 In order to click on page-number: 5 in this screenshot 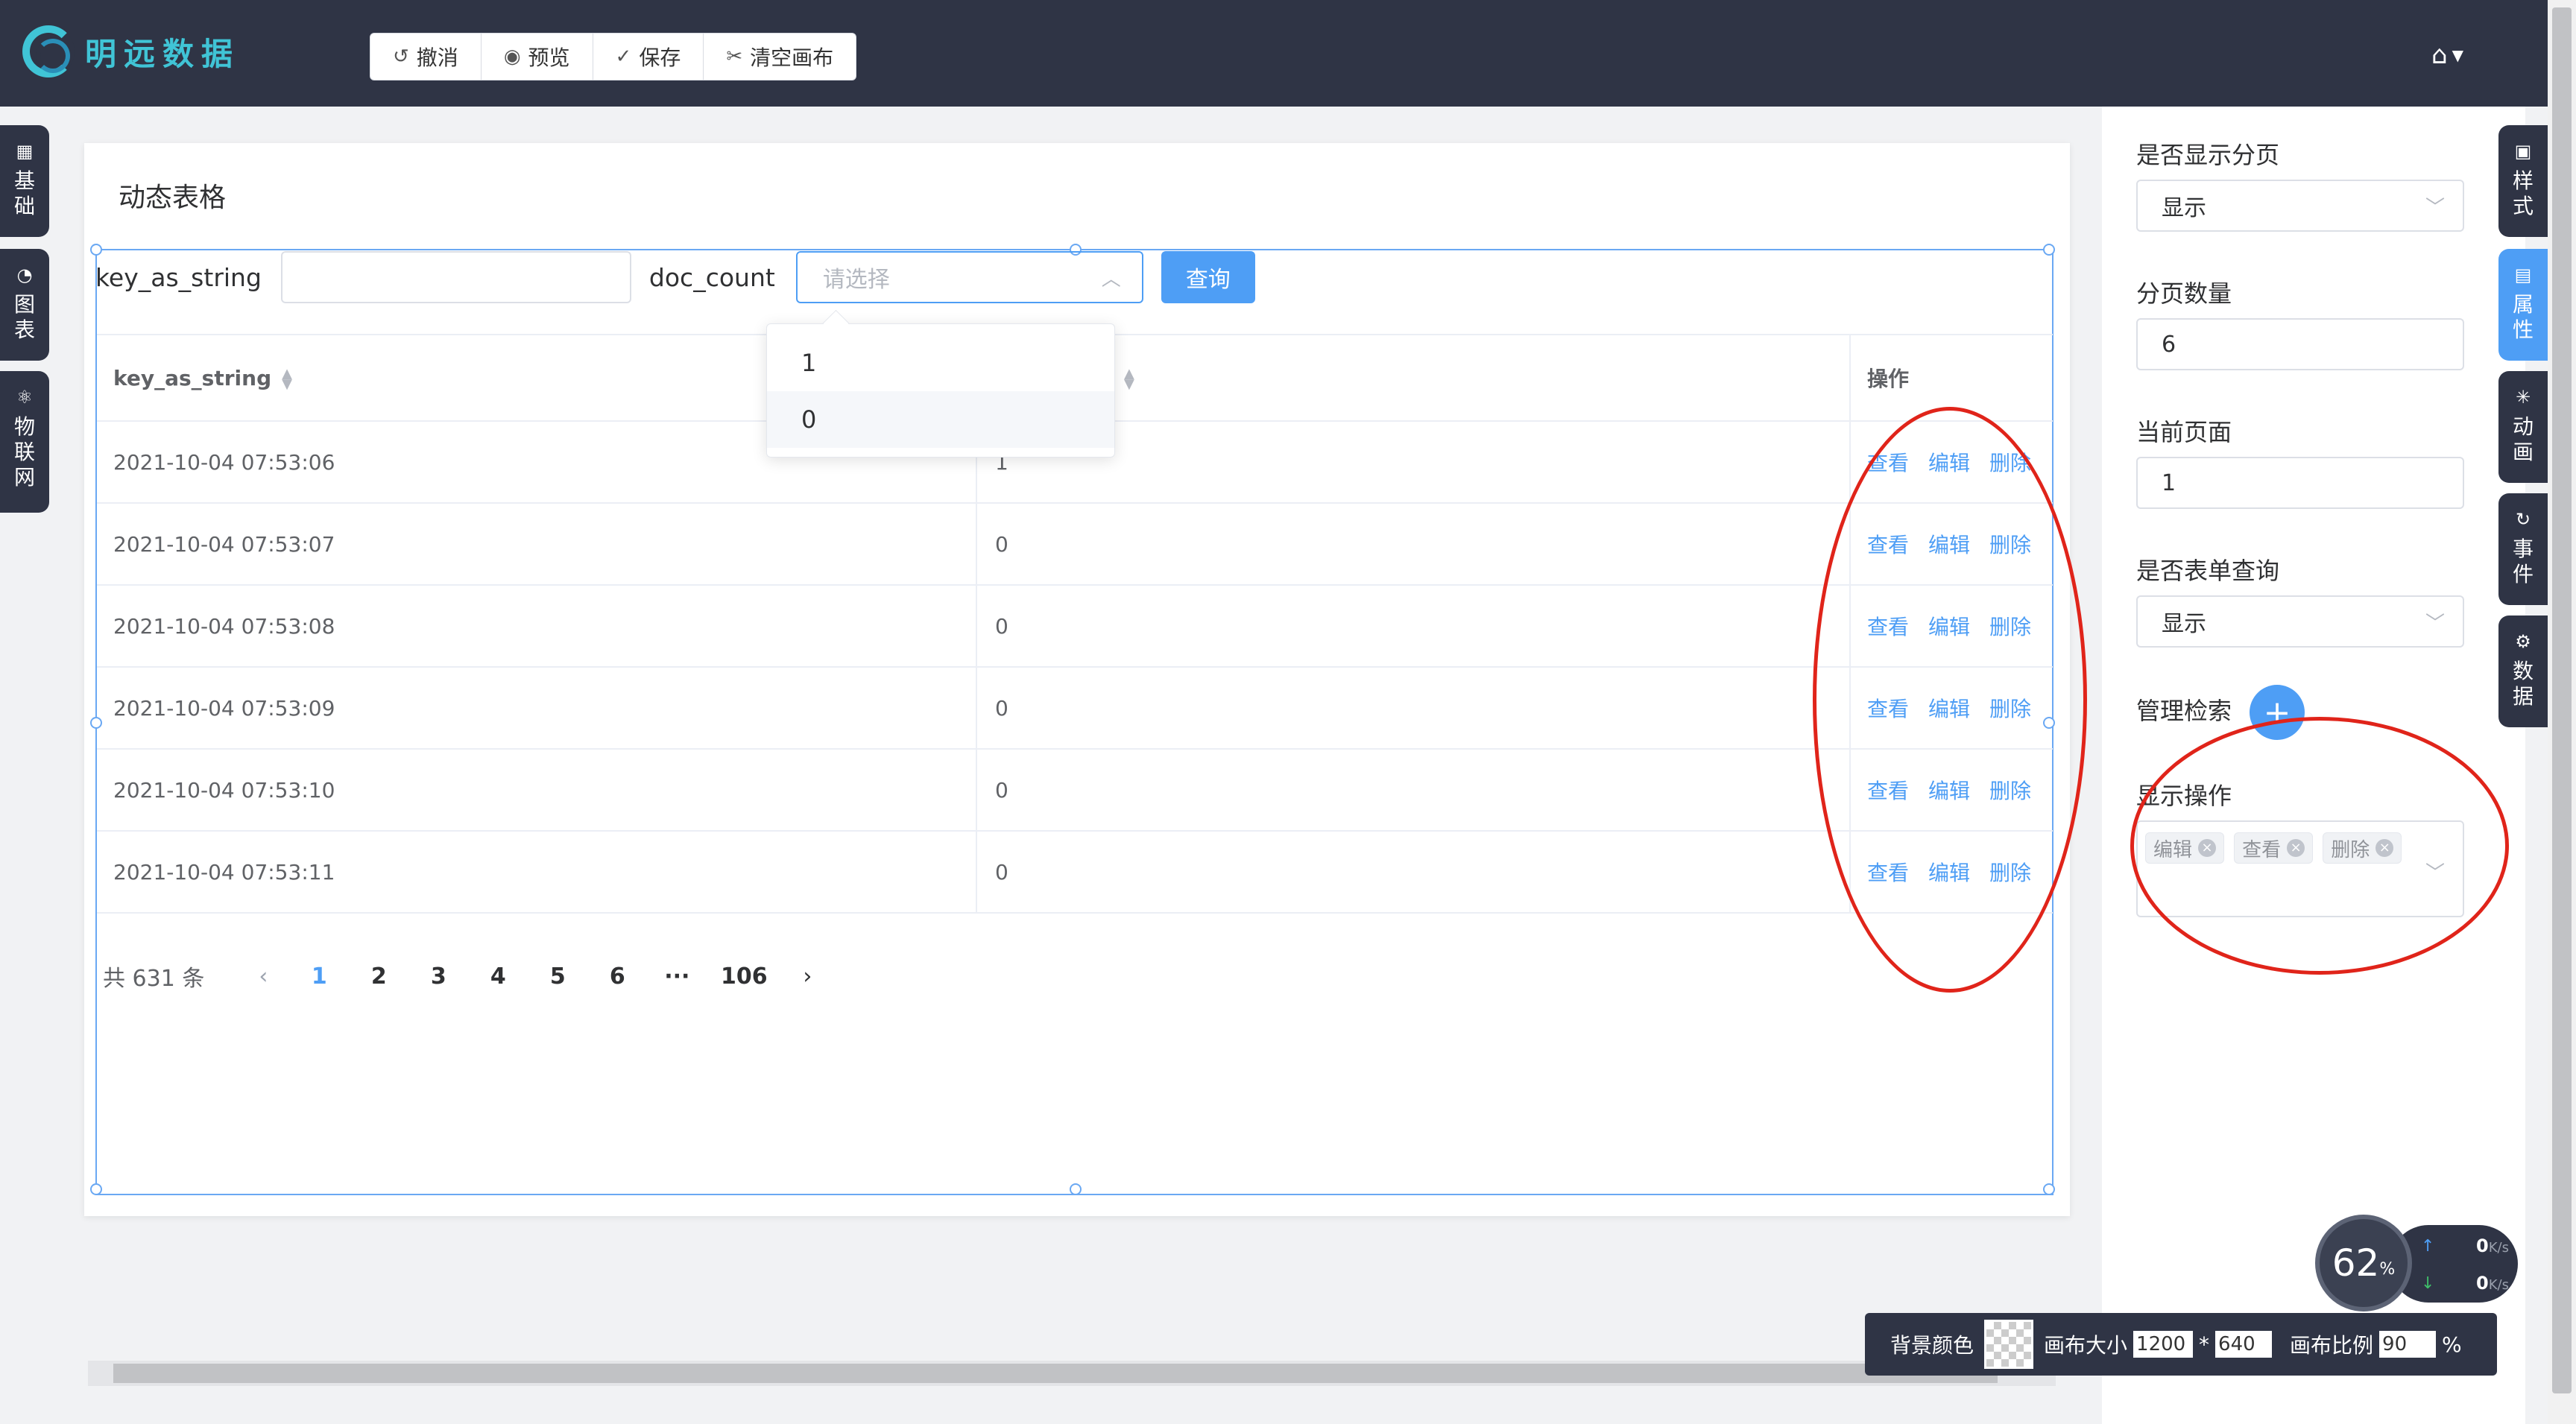, I will do `click(558, 977)`.